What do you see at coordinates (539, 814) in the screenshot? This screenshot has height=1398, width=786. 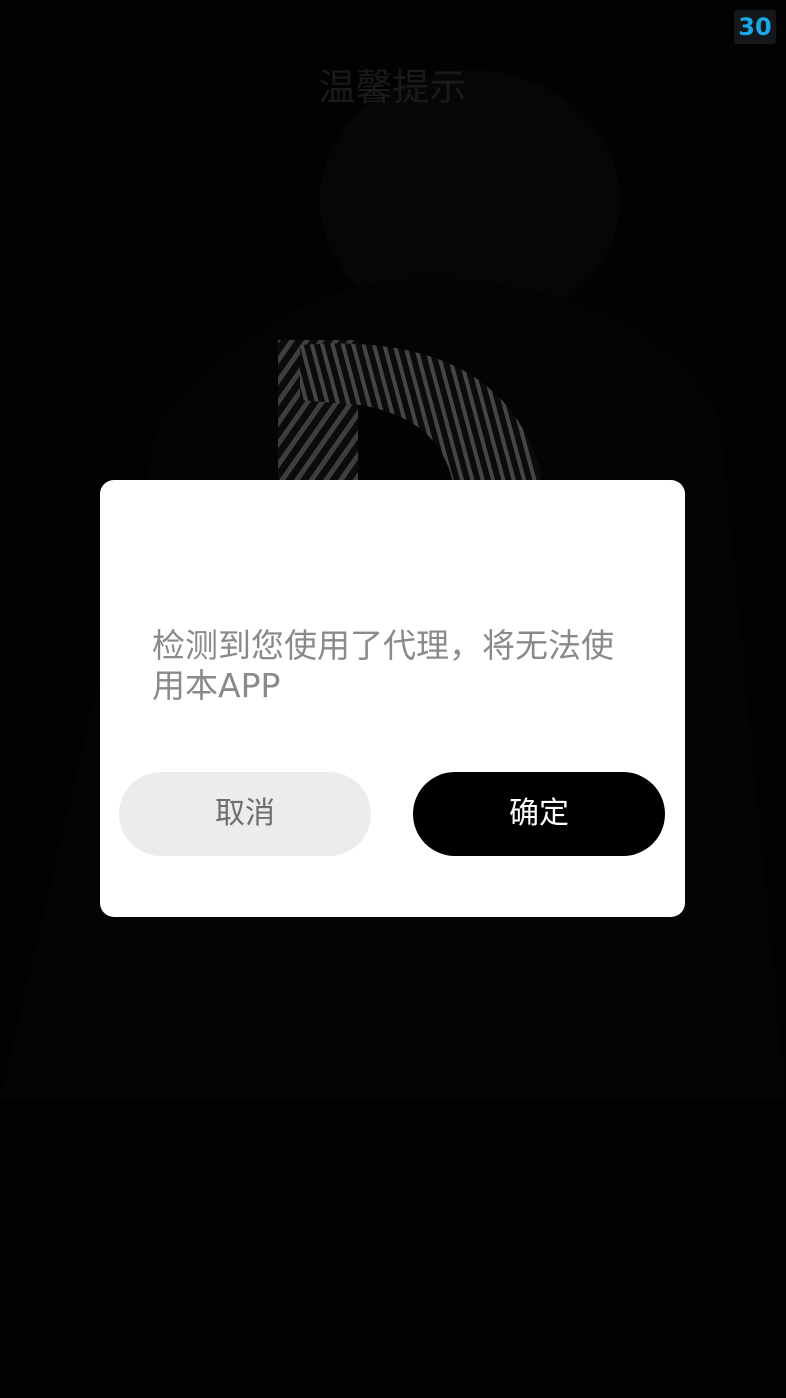 I see `confirm-button: 确定` at bounding box center [539, 814].